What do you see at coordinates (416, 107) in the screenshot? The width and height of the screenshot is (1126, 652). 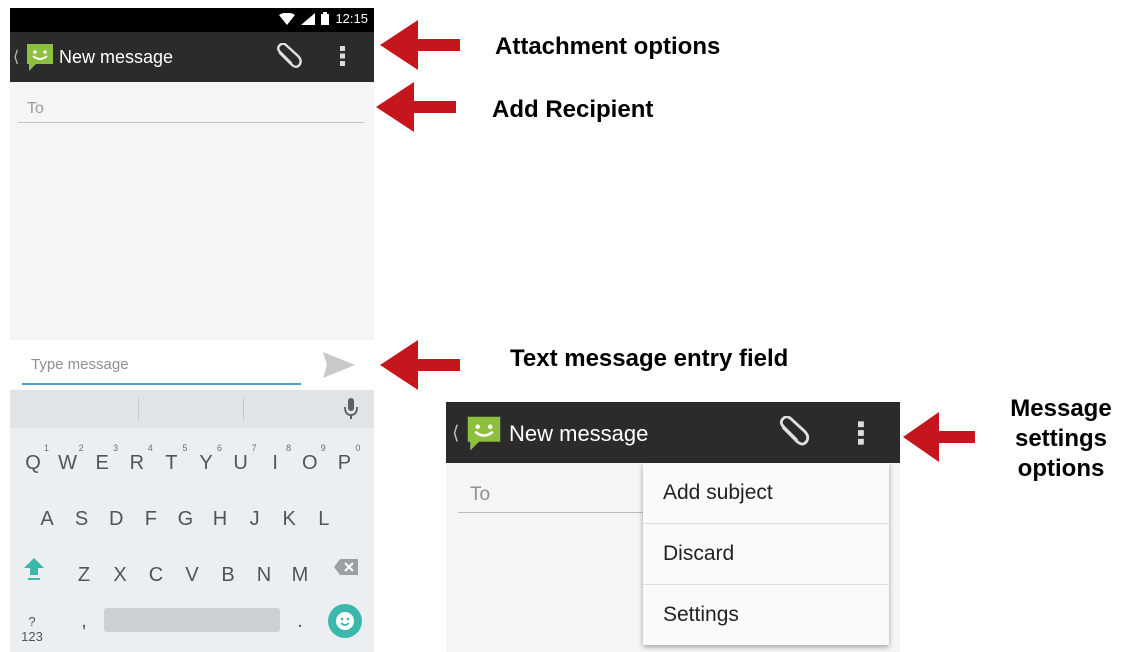 I see `recipient-arrow-icon` at bounding box center [416, 107].